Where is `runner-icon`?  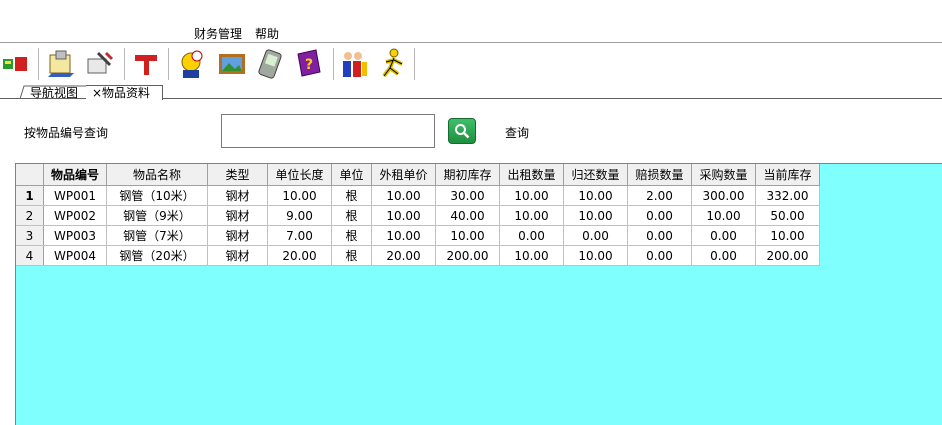 runner-icon is located at coordinates (393, 64).